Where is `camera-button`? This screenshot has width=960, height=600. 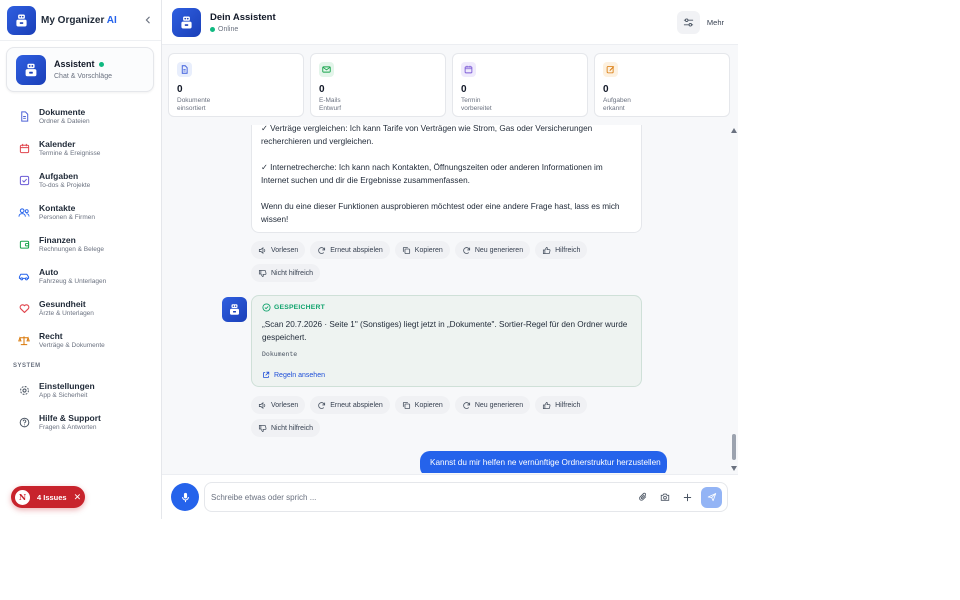
camera-button is located at coordinates (665, 497).